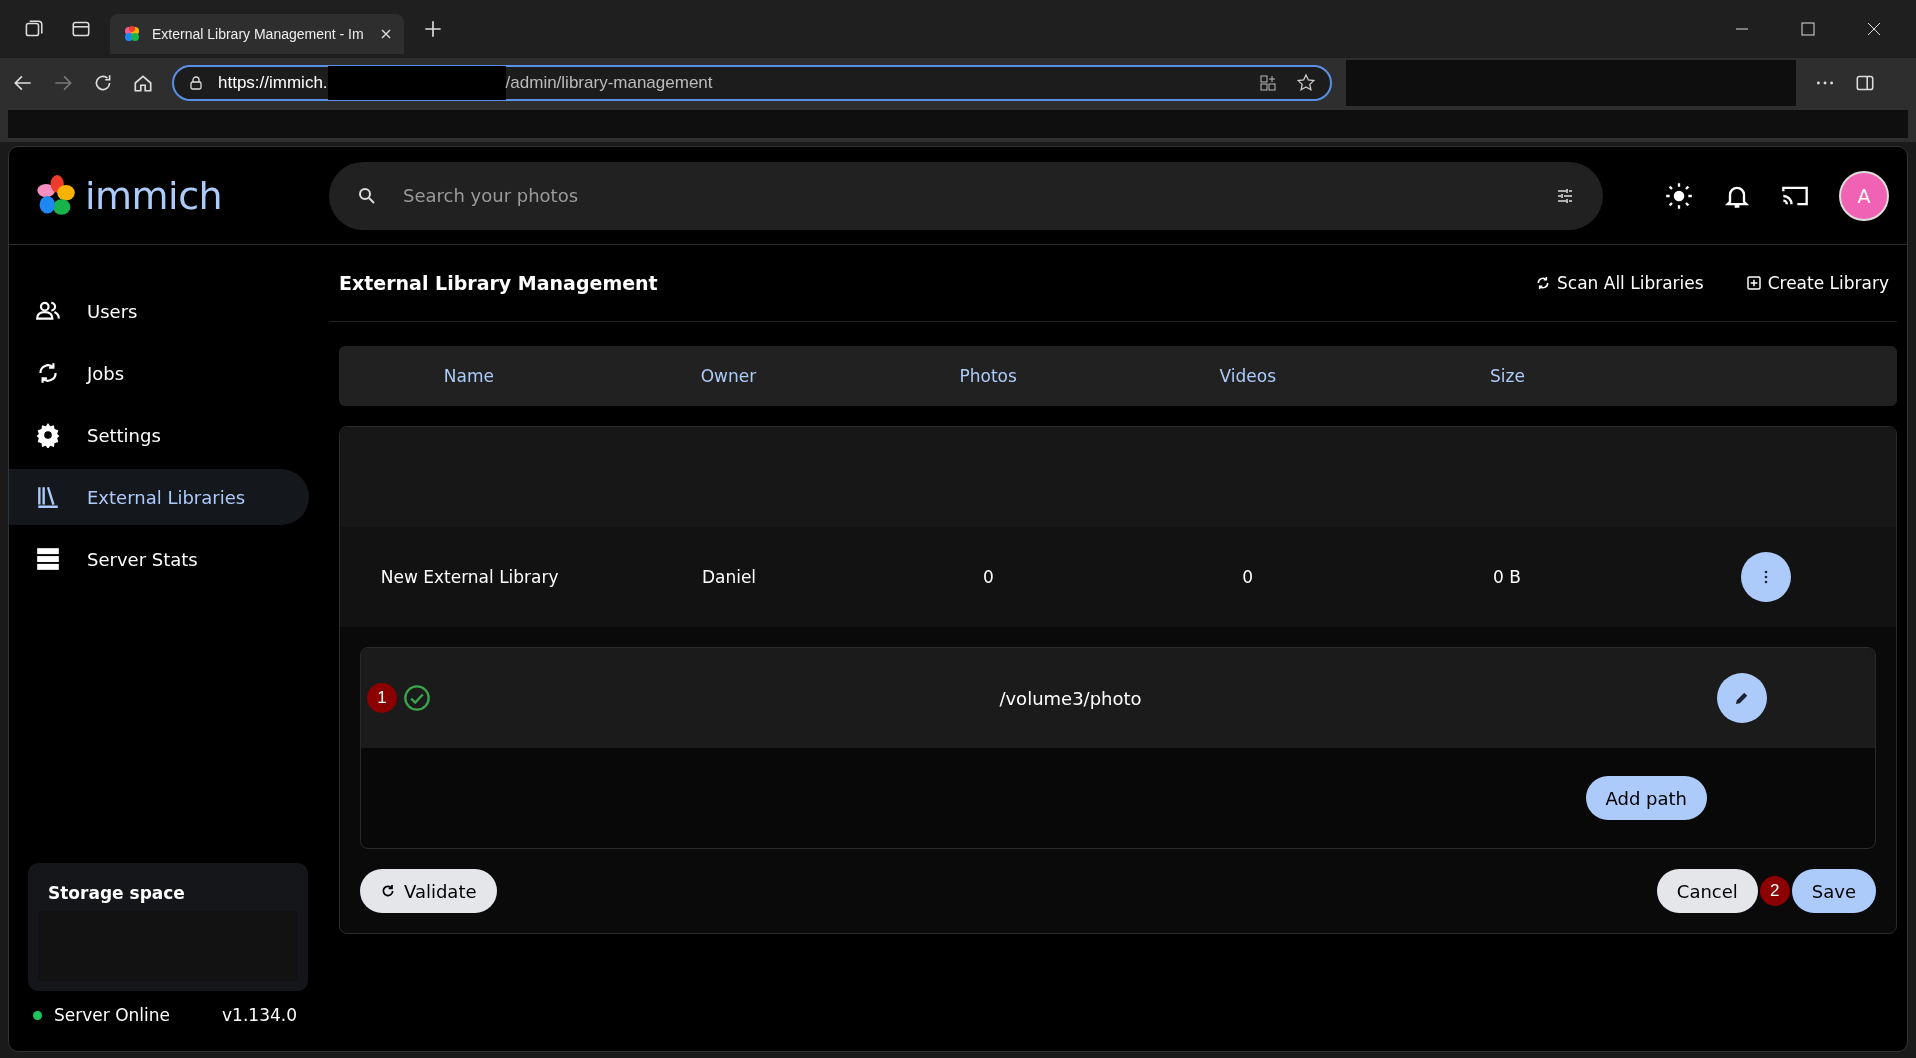 This screenshot has width=1916, height=1058. Describe the element at coordinates (1070, 698) in the screenshot. I see `import-path: /volume3/photo` at that location.